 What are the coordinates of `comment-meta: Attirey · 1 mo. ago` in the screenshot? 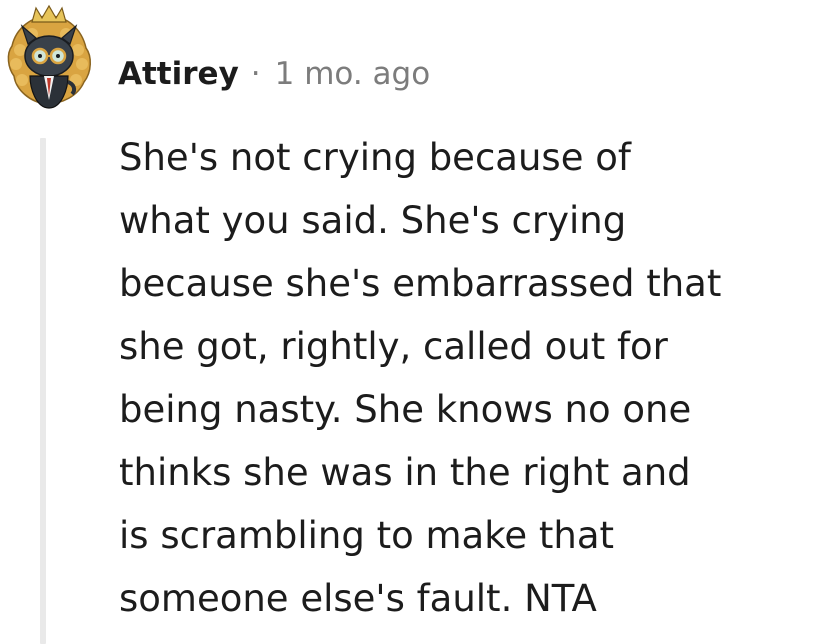 It's located at (274, 74).